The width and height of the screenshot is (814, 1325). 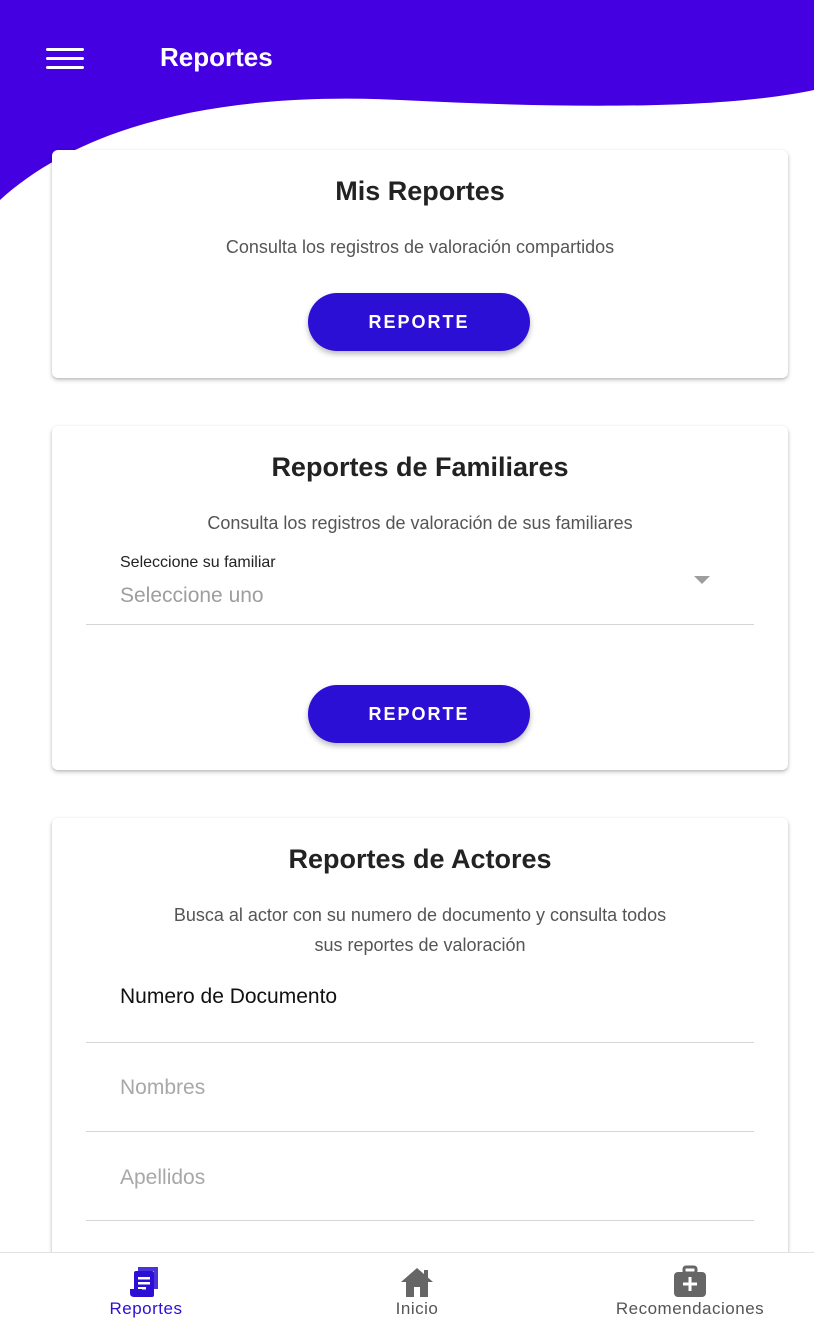 What do you see at coordinates (420, 1131) in the screenshot?
I see `names-underline` at bounding box center [420, 1131].